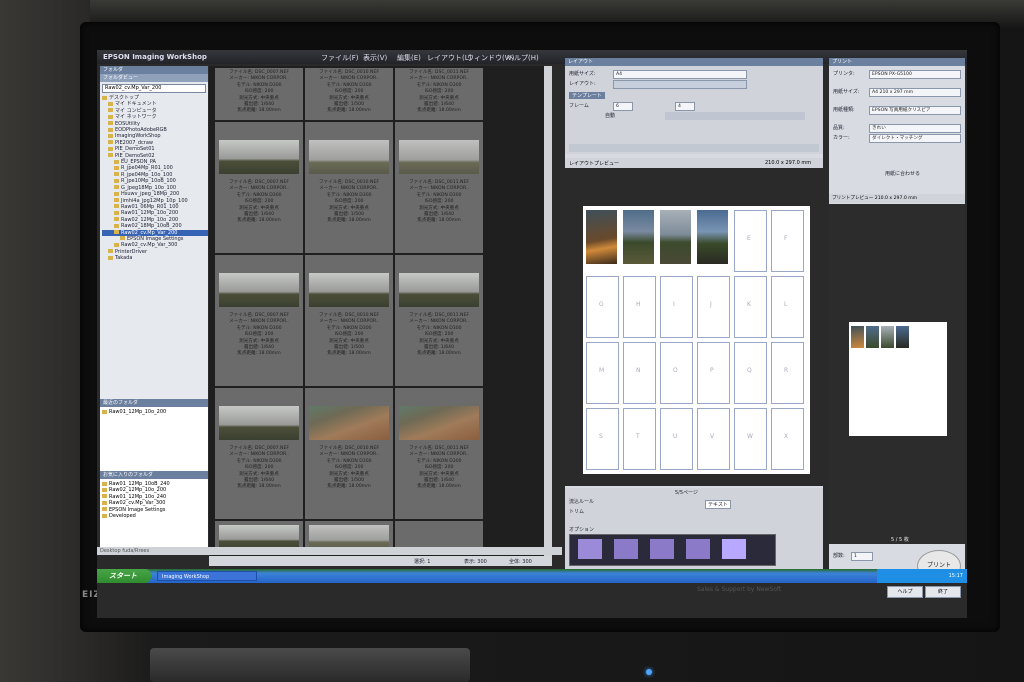 The width and height of the screenshot is (1024, 682). I want to click on layout-slot: L, so click(787, 307).